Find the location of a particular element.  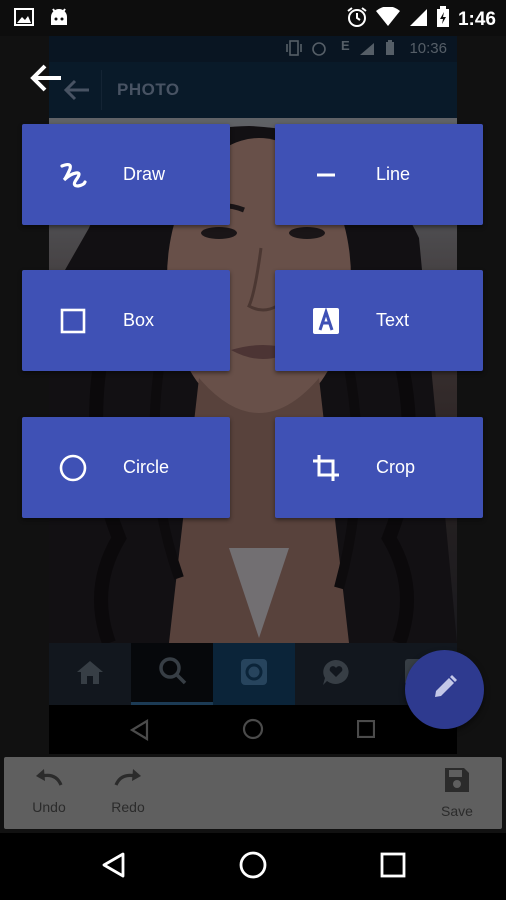

text-tool-button: Text is located at coordinates (379, 320).